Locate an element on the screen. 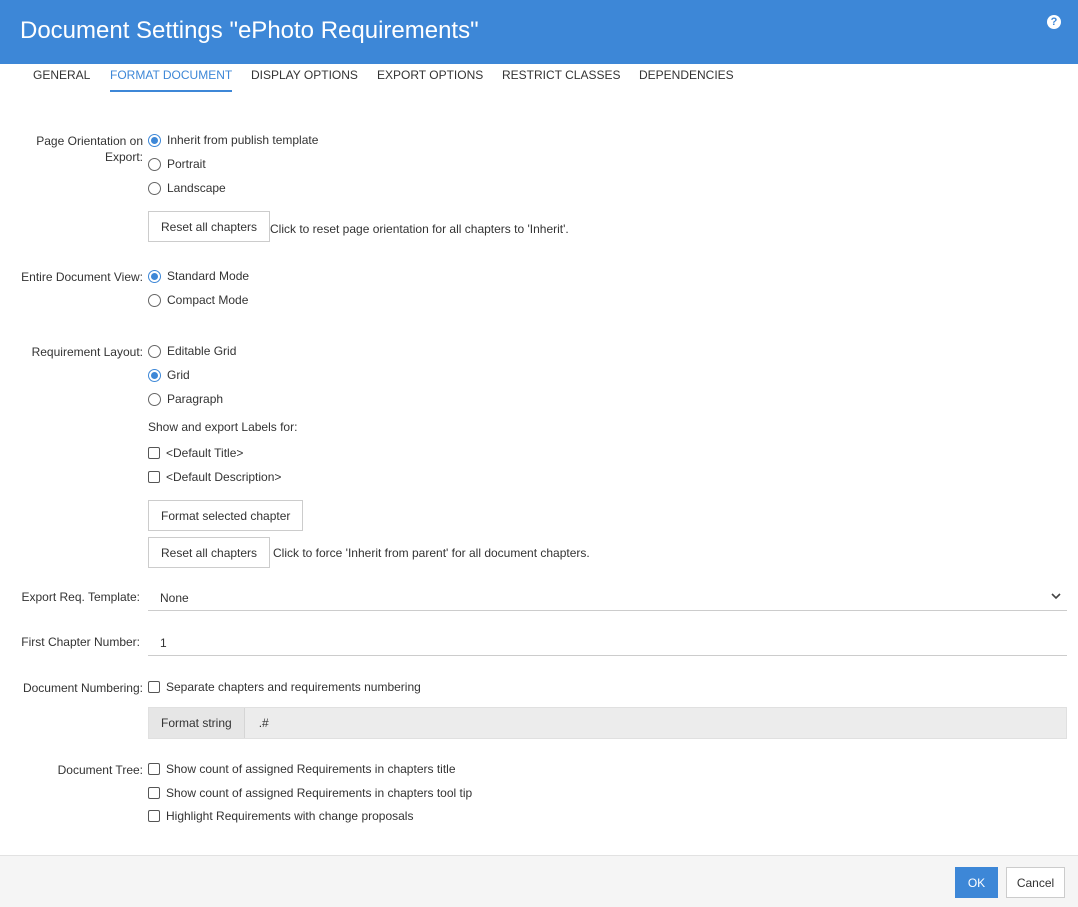 The width and height of the screenshot is (1078, 907). page-orientation-label-line2: Export: is located at coordinates (123, 157).